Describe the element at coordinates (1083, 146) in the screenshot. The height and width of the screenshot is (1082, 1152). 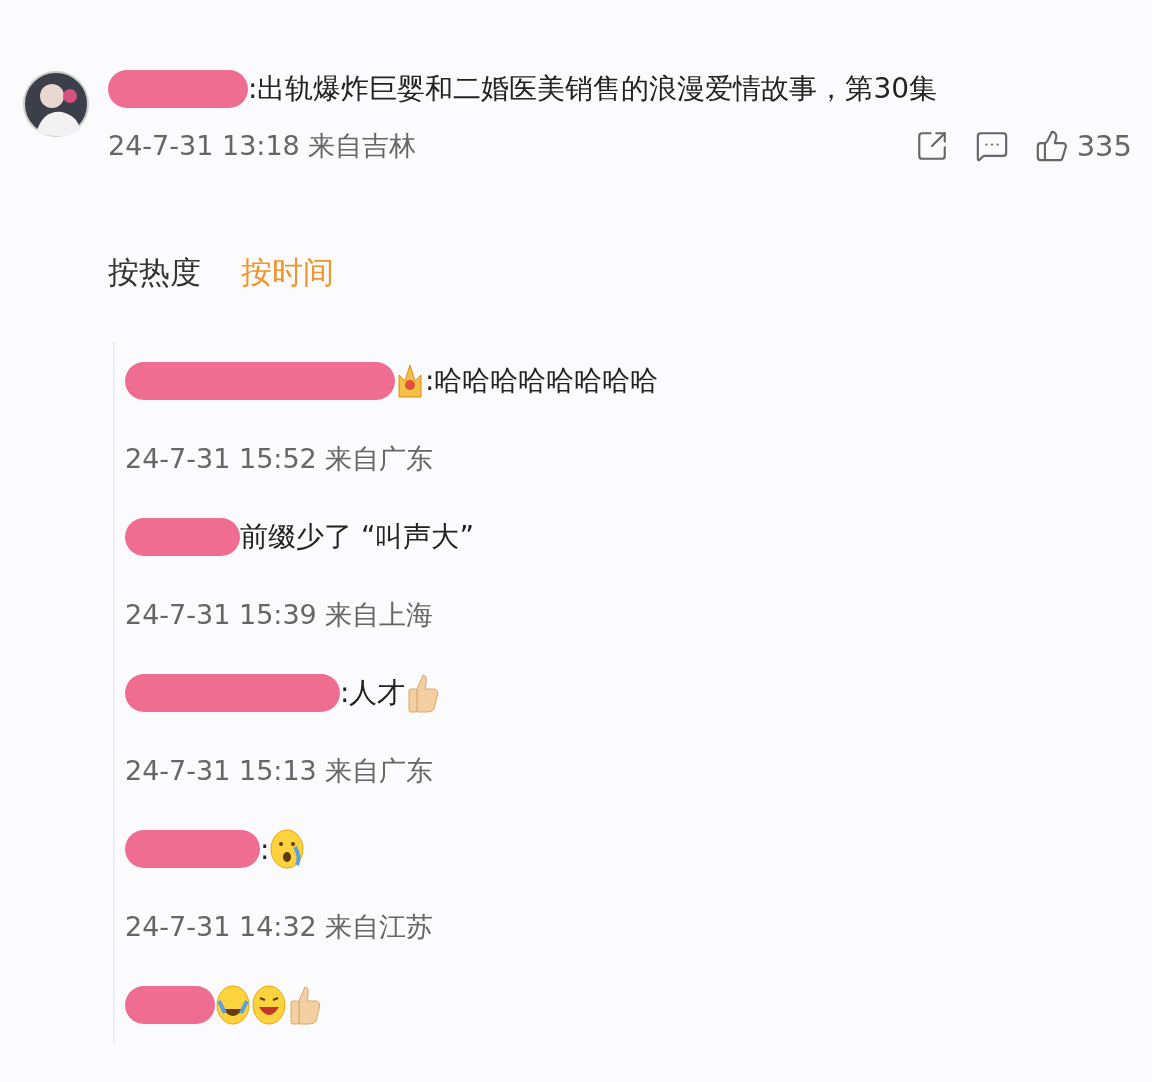
I see `like-button: 335` at that location.